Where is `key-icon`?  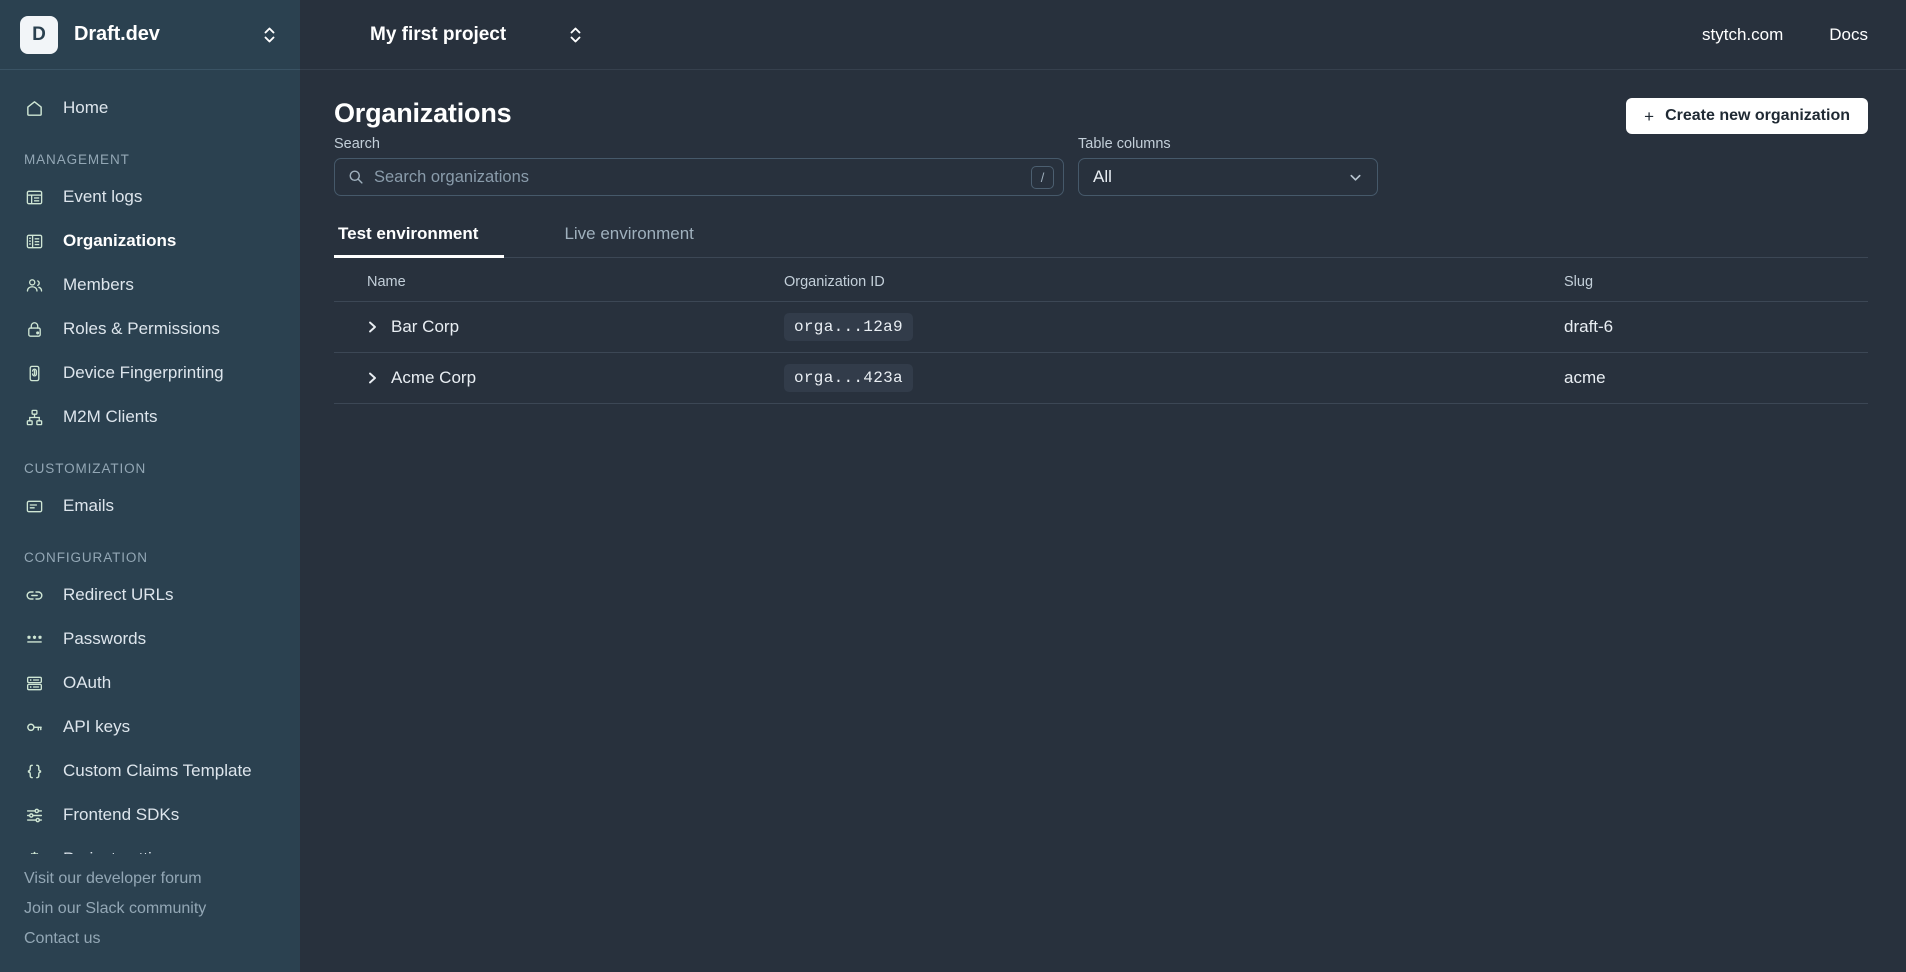
key-icon is located at coordinates (34, 727).